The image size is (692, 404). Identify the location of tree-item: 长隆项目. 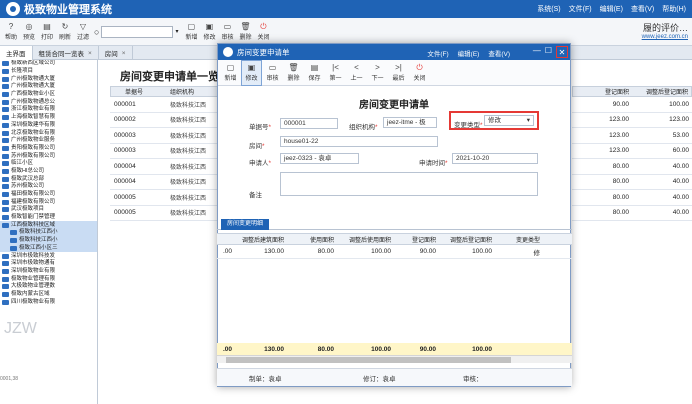
(48, 72).